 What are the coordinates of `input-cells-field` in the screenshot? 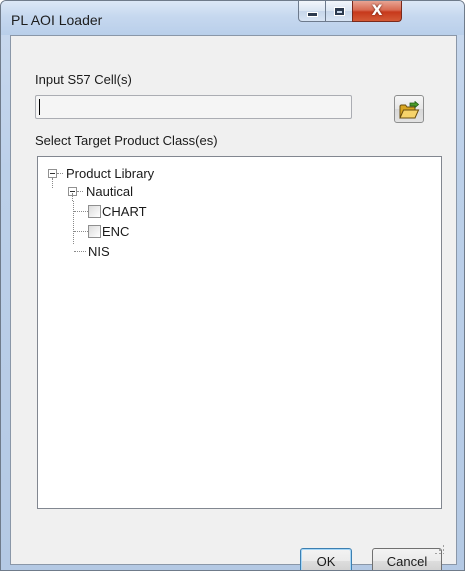 It's located at (193, 107).